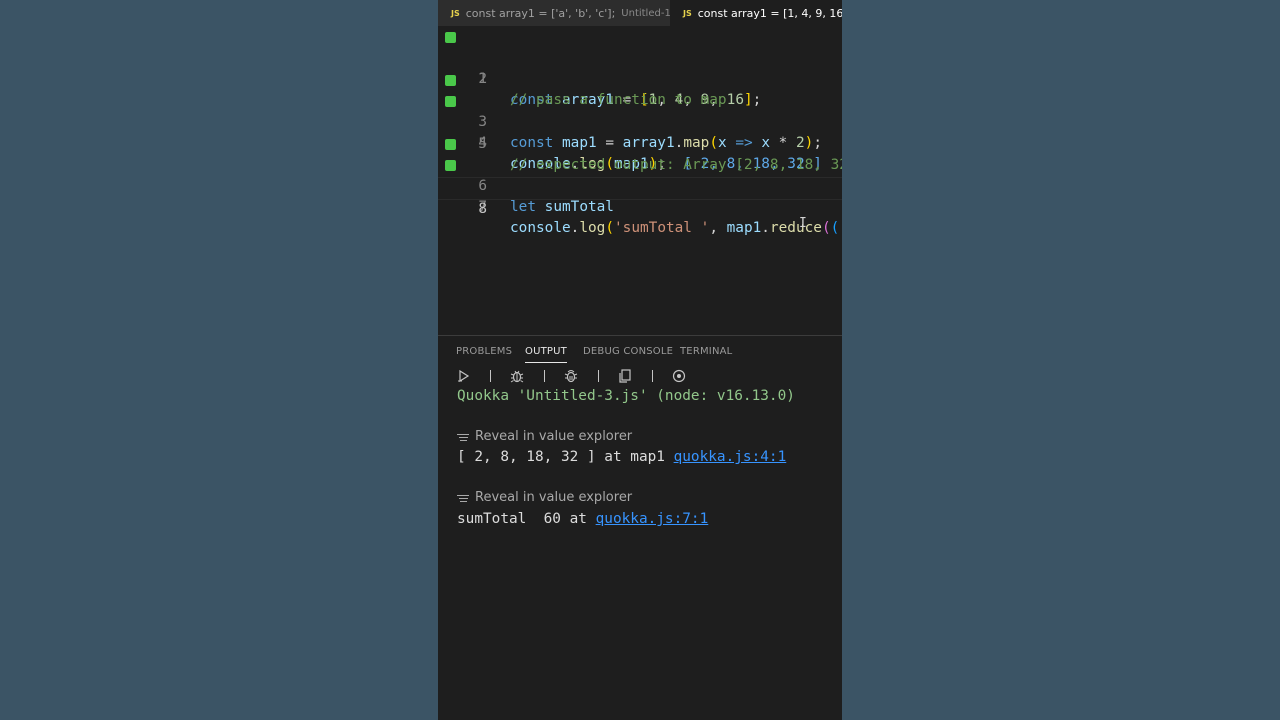  I want to click on output-toolbar, so click(646, 377).